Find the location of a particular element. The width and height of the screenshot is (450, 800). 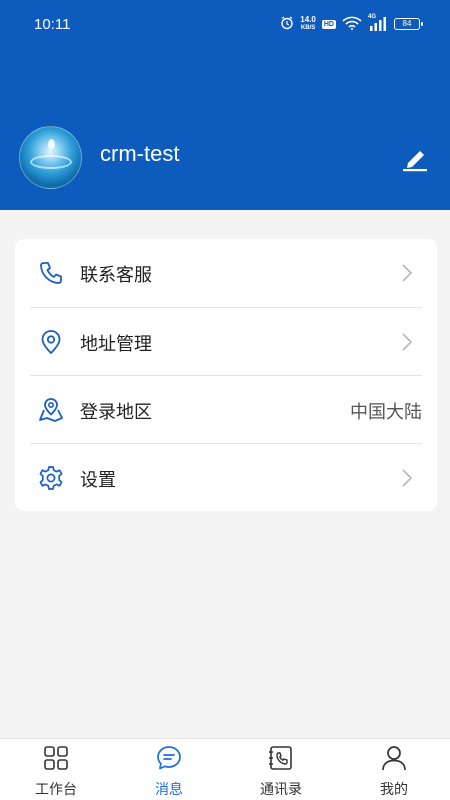

avatar is located at coordinates (50, 157).